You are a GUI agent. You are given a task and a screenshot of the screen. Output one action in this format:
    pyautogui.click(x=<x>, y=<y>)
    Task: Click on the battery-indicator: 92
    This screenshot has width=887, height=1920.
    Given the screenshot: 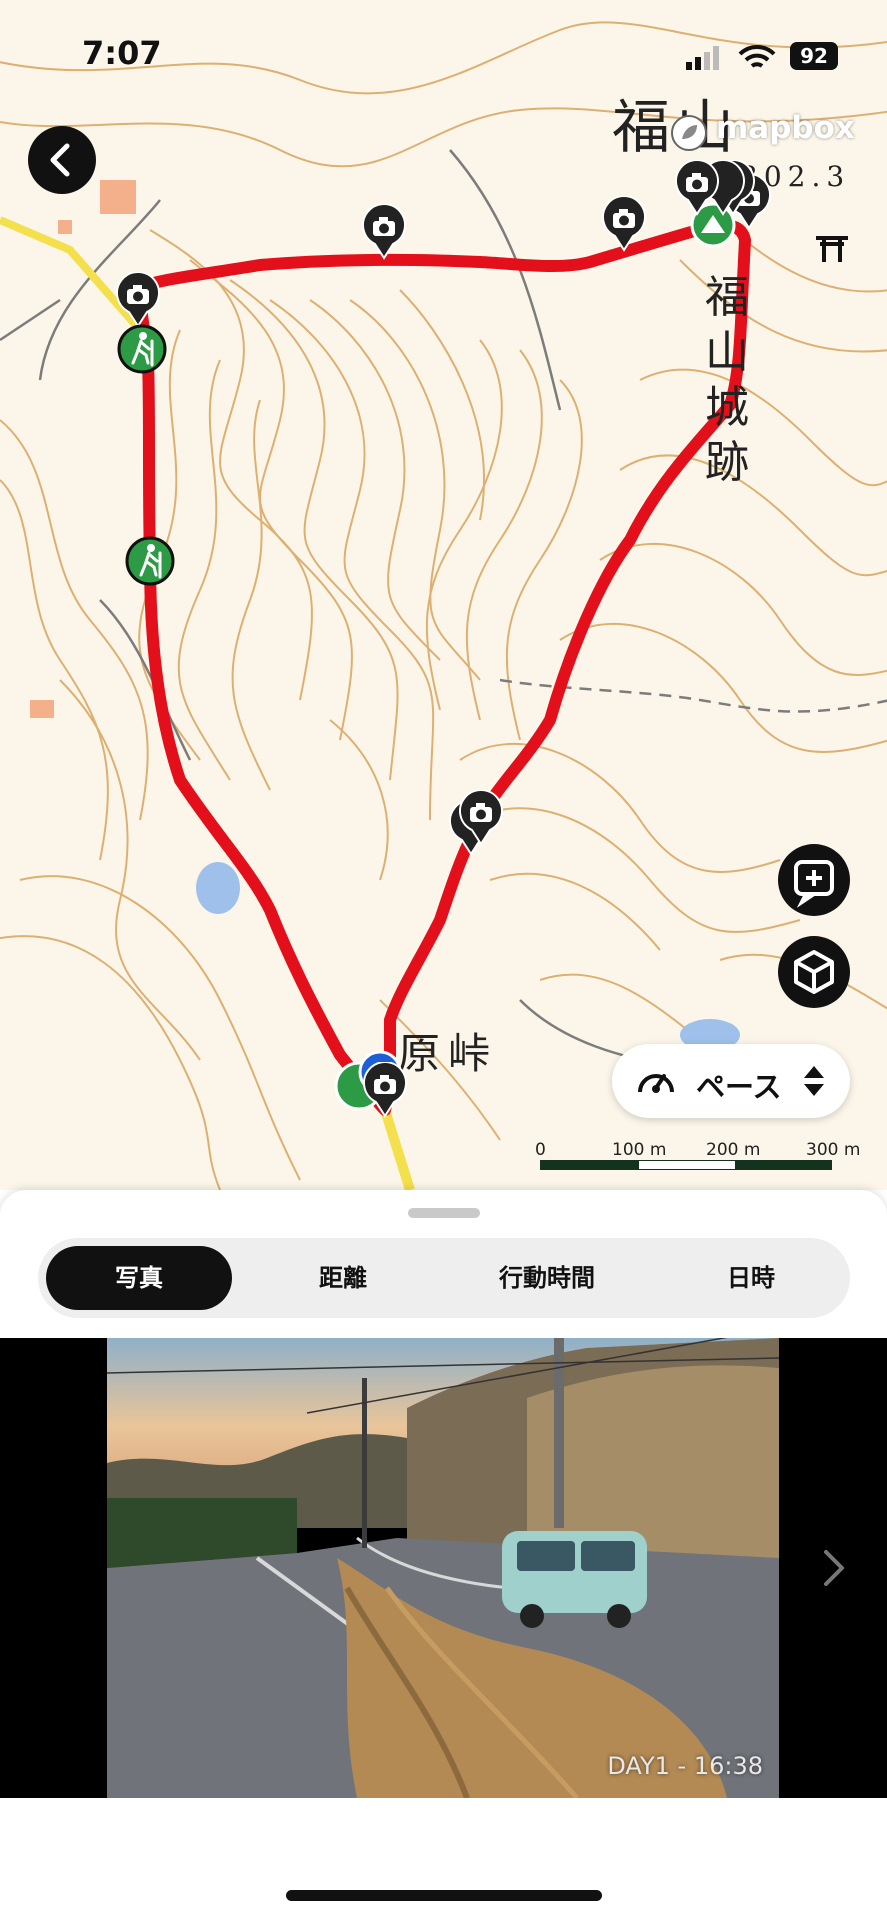 What is the action you would take?
    pyautogui.click(x=814, y=56)
    